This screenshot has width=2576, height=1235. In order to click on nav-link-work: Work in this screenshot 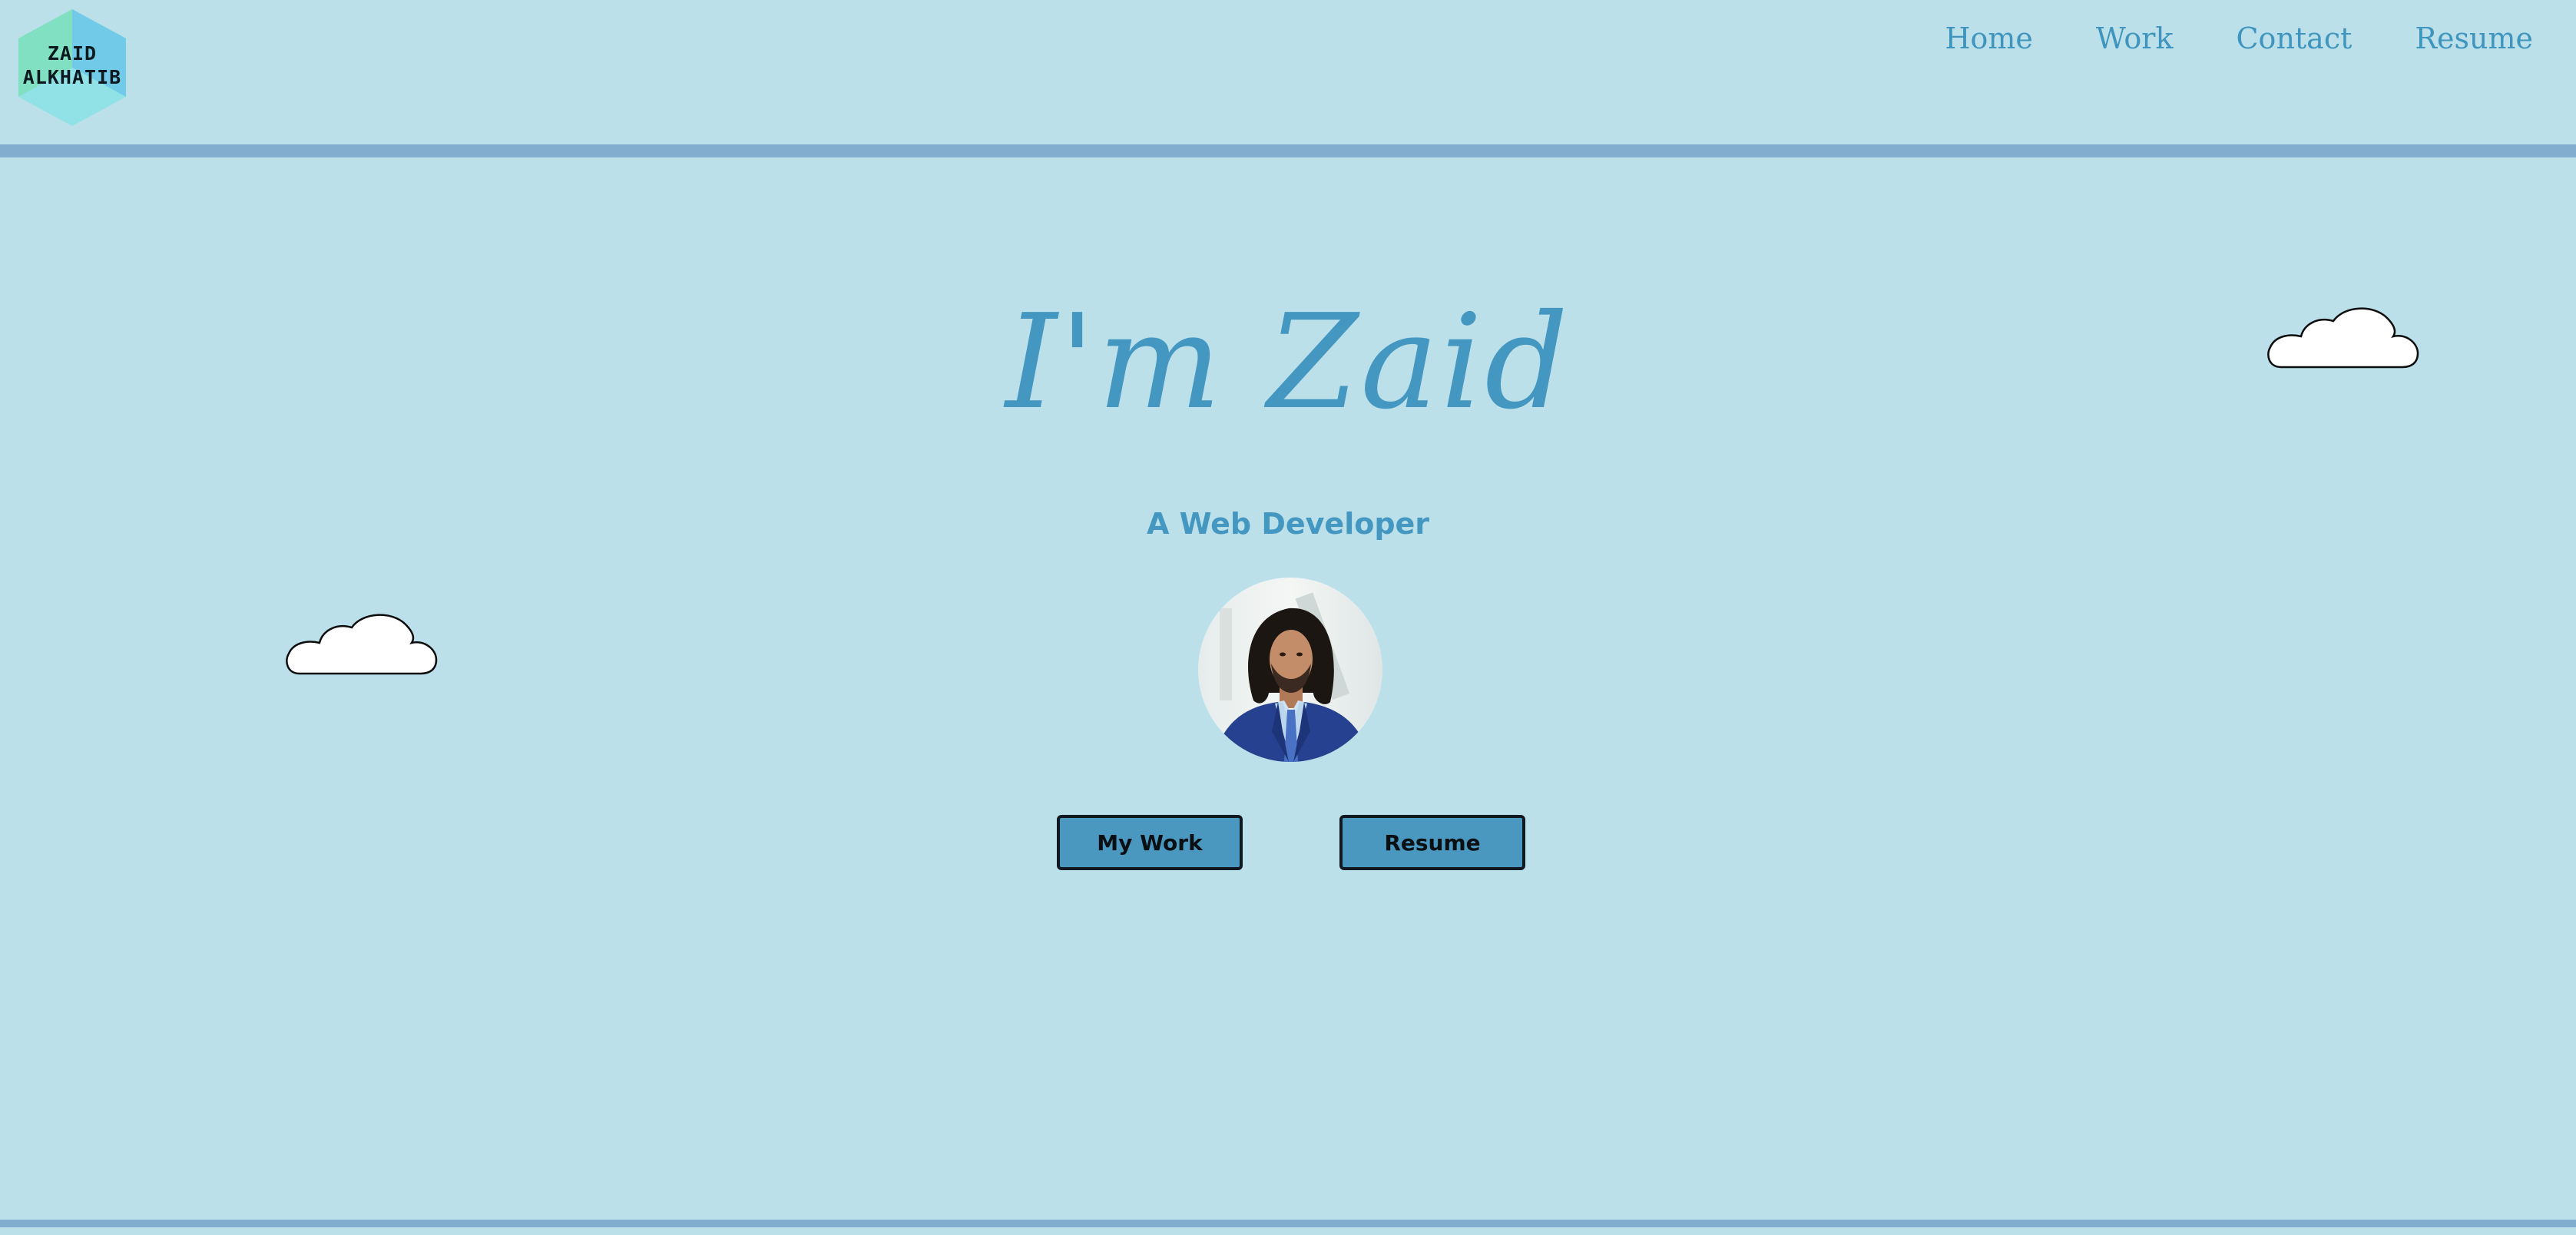, I will do `click(2135, 38)`.